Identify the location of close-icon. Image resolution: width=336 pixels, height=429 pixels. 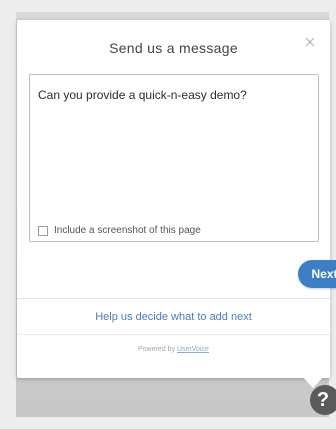
(310, 42).